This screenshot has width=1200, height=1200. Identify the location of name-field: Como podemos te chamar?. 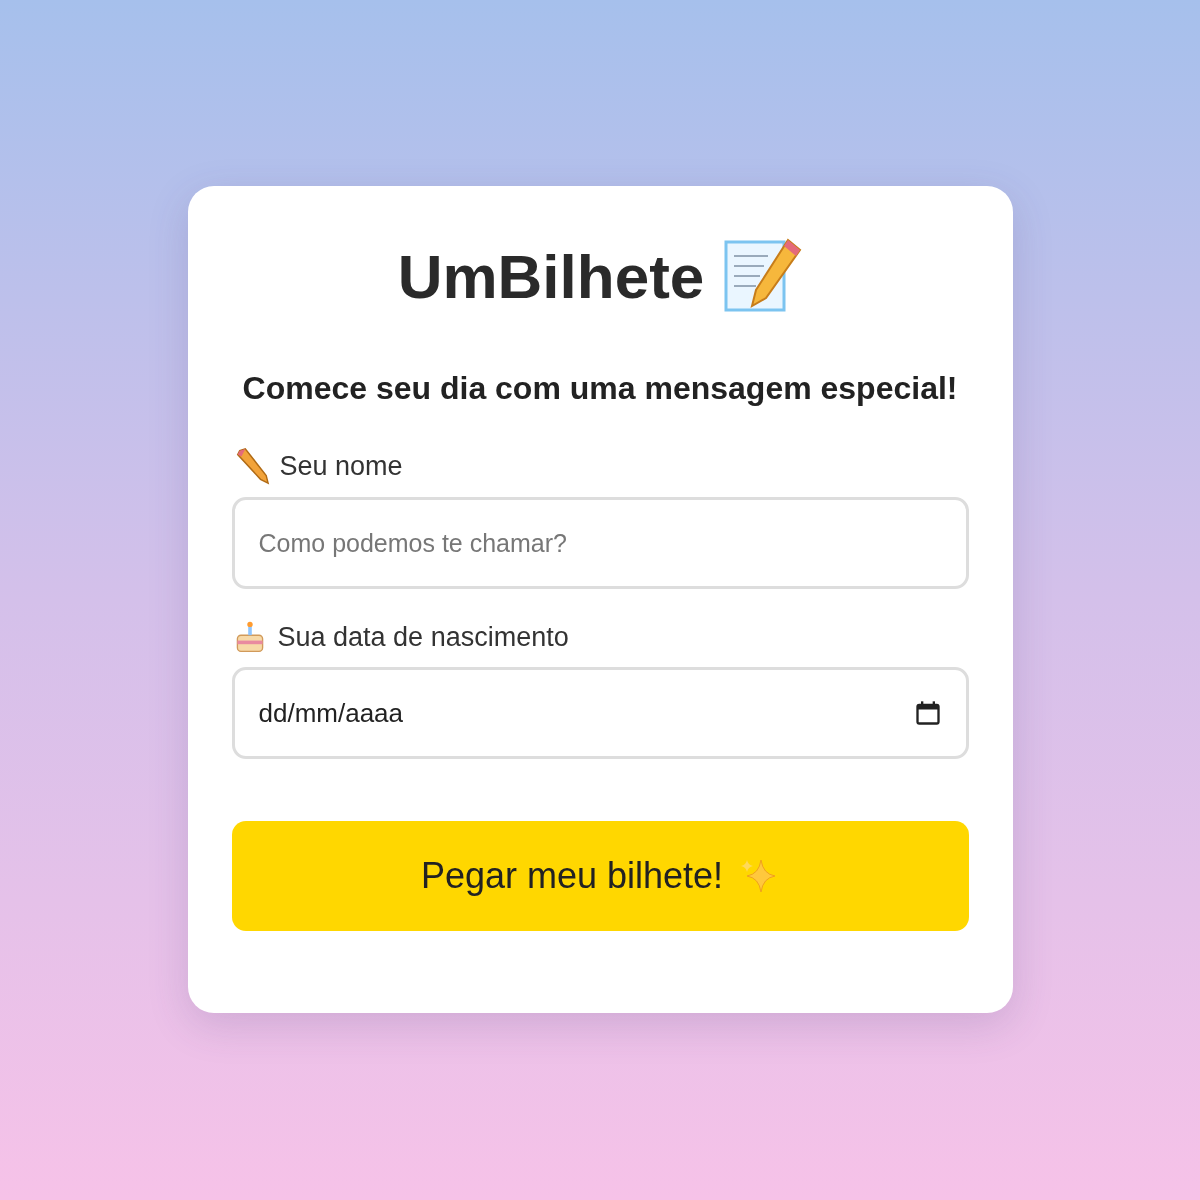
(600, 543).